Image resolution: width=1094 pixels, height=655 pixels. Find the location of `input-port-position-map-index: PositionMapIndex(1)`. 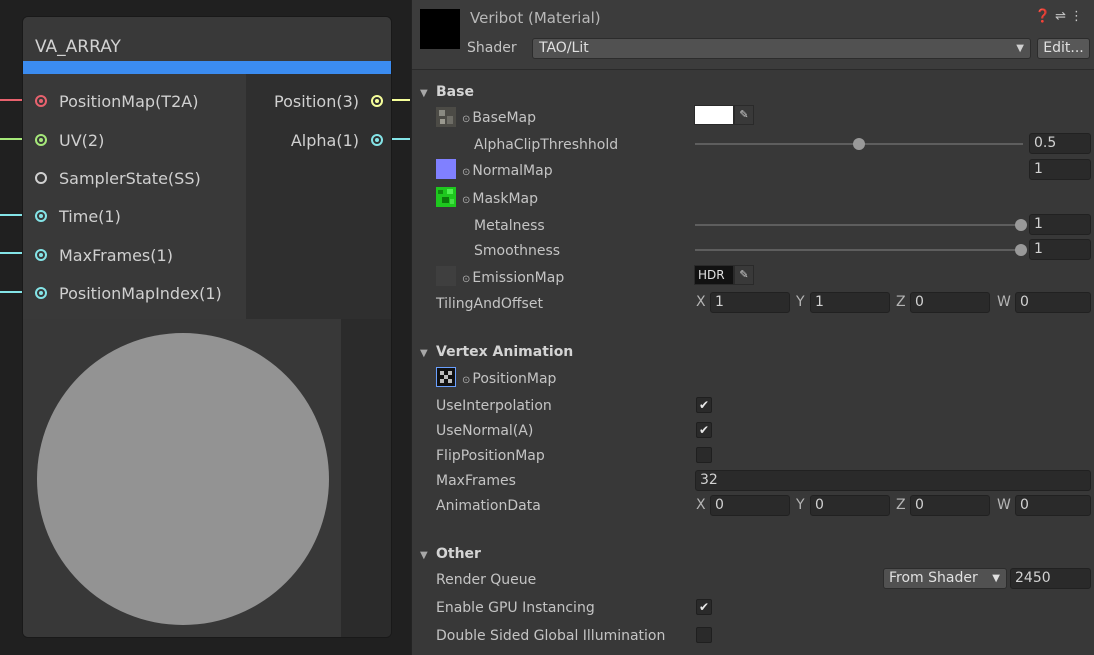

input-port-position-map-index: PositionMapIndex(1) is located at coordinates (128, 294).